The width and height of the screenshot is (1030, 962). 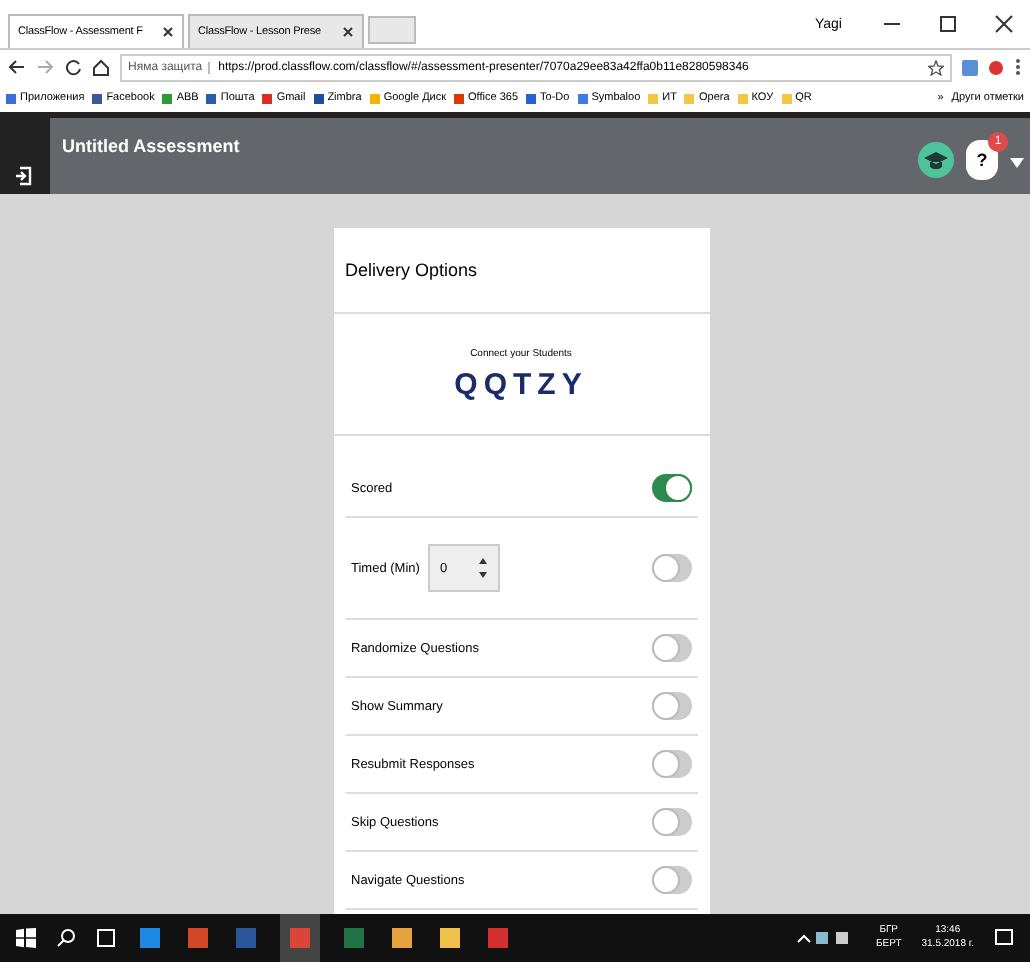 I want to click on notifications-icon, so click(x=1004, y=938).